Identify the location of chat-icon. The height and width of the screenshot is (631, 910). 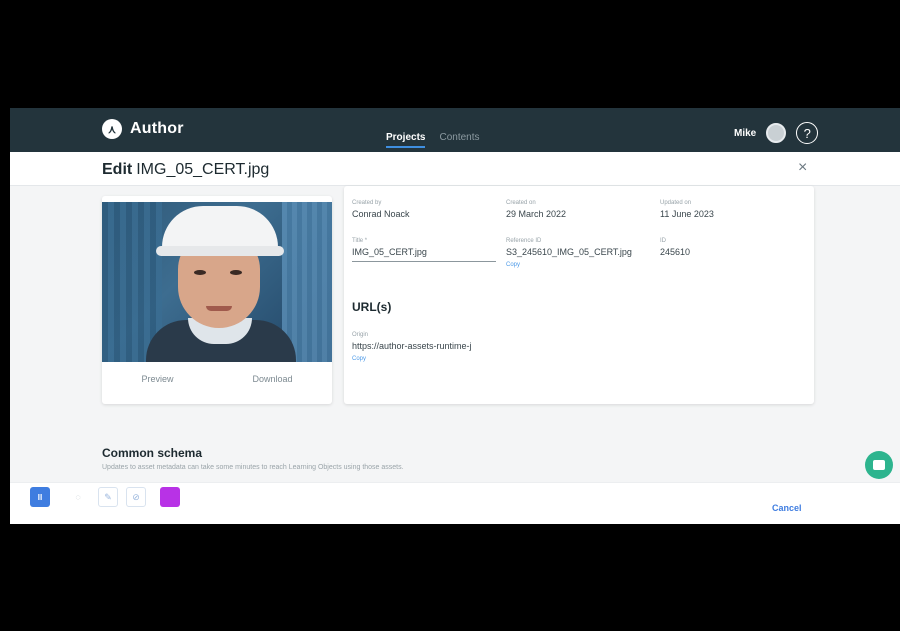
(879, 465).